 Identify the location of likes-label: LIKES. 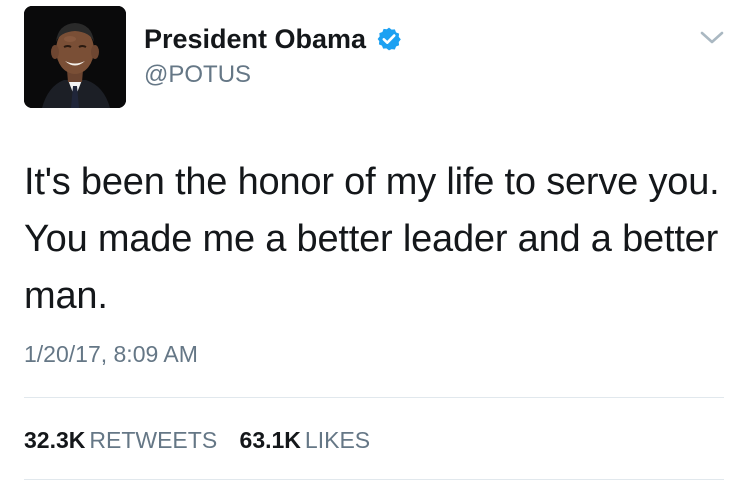
(337, 440).